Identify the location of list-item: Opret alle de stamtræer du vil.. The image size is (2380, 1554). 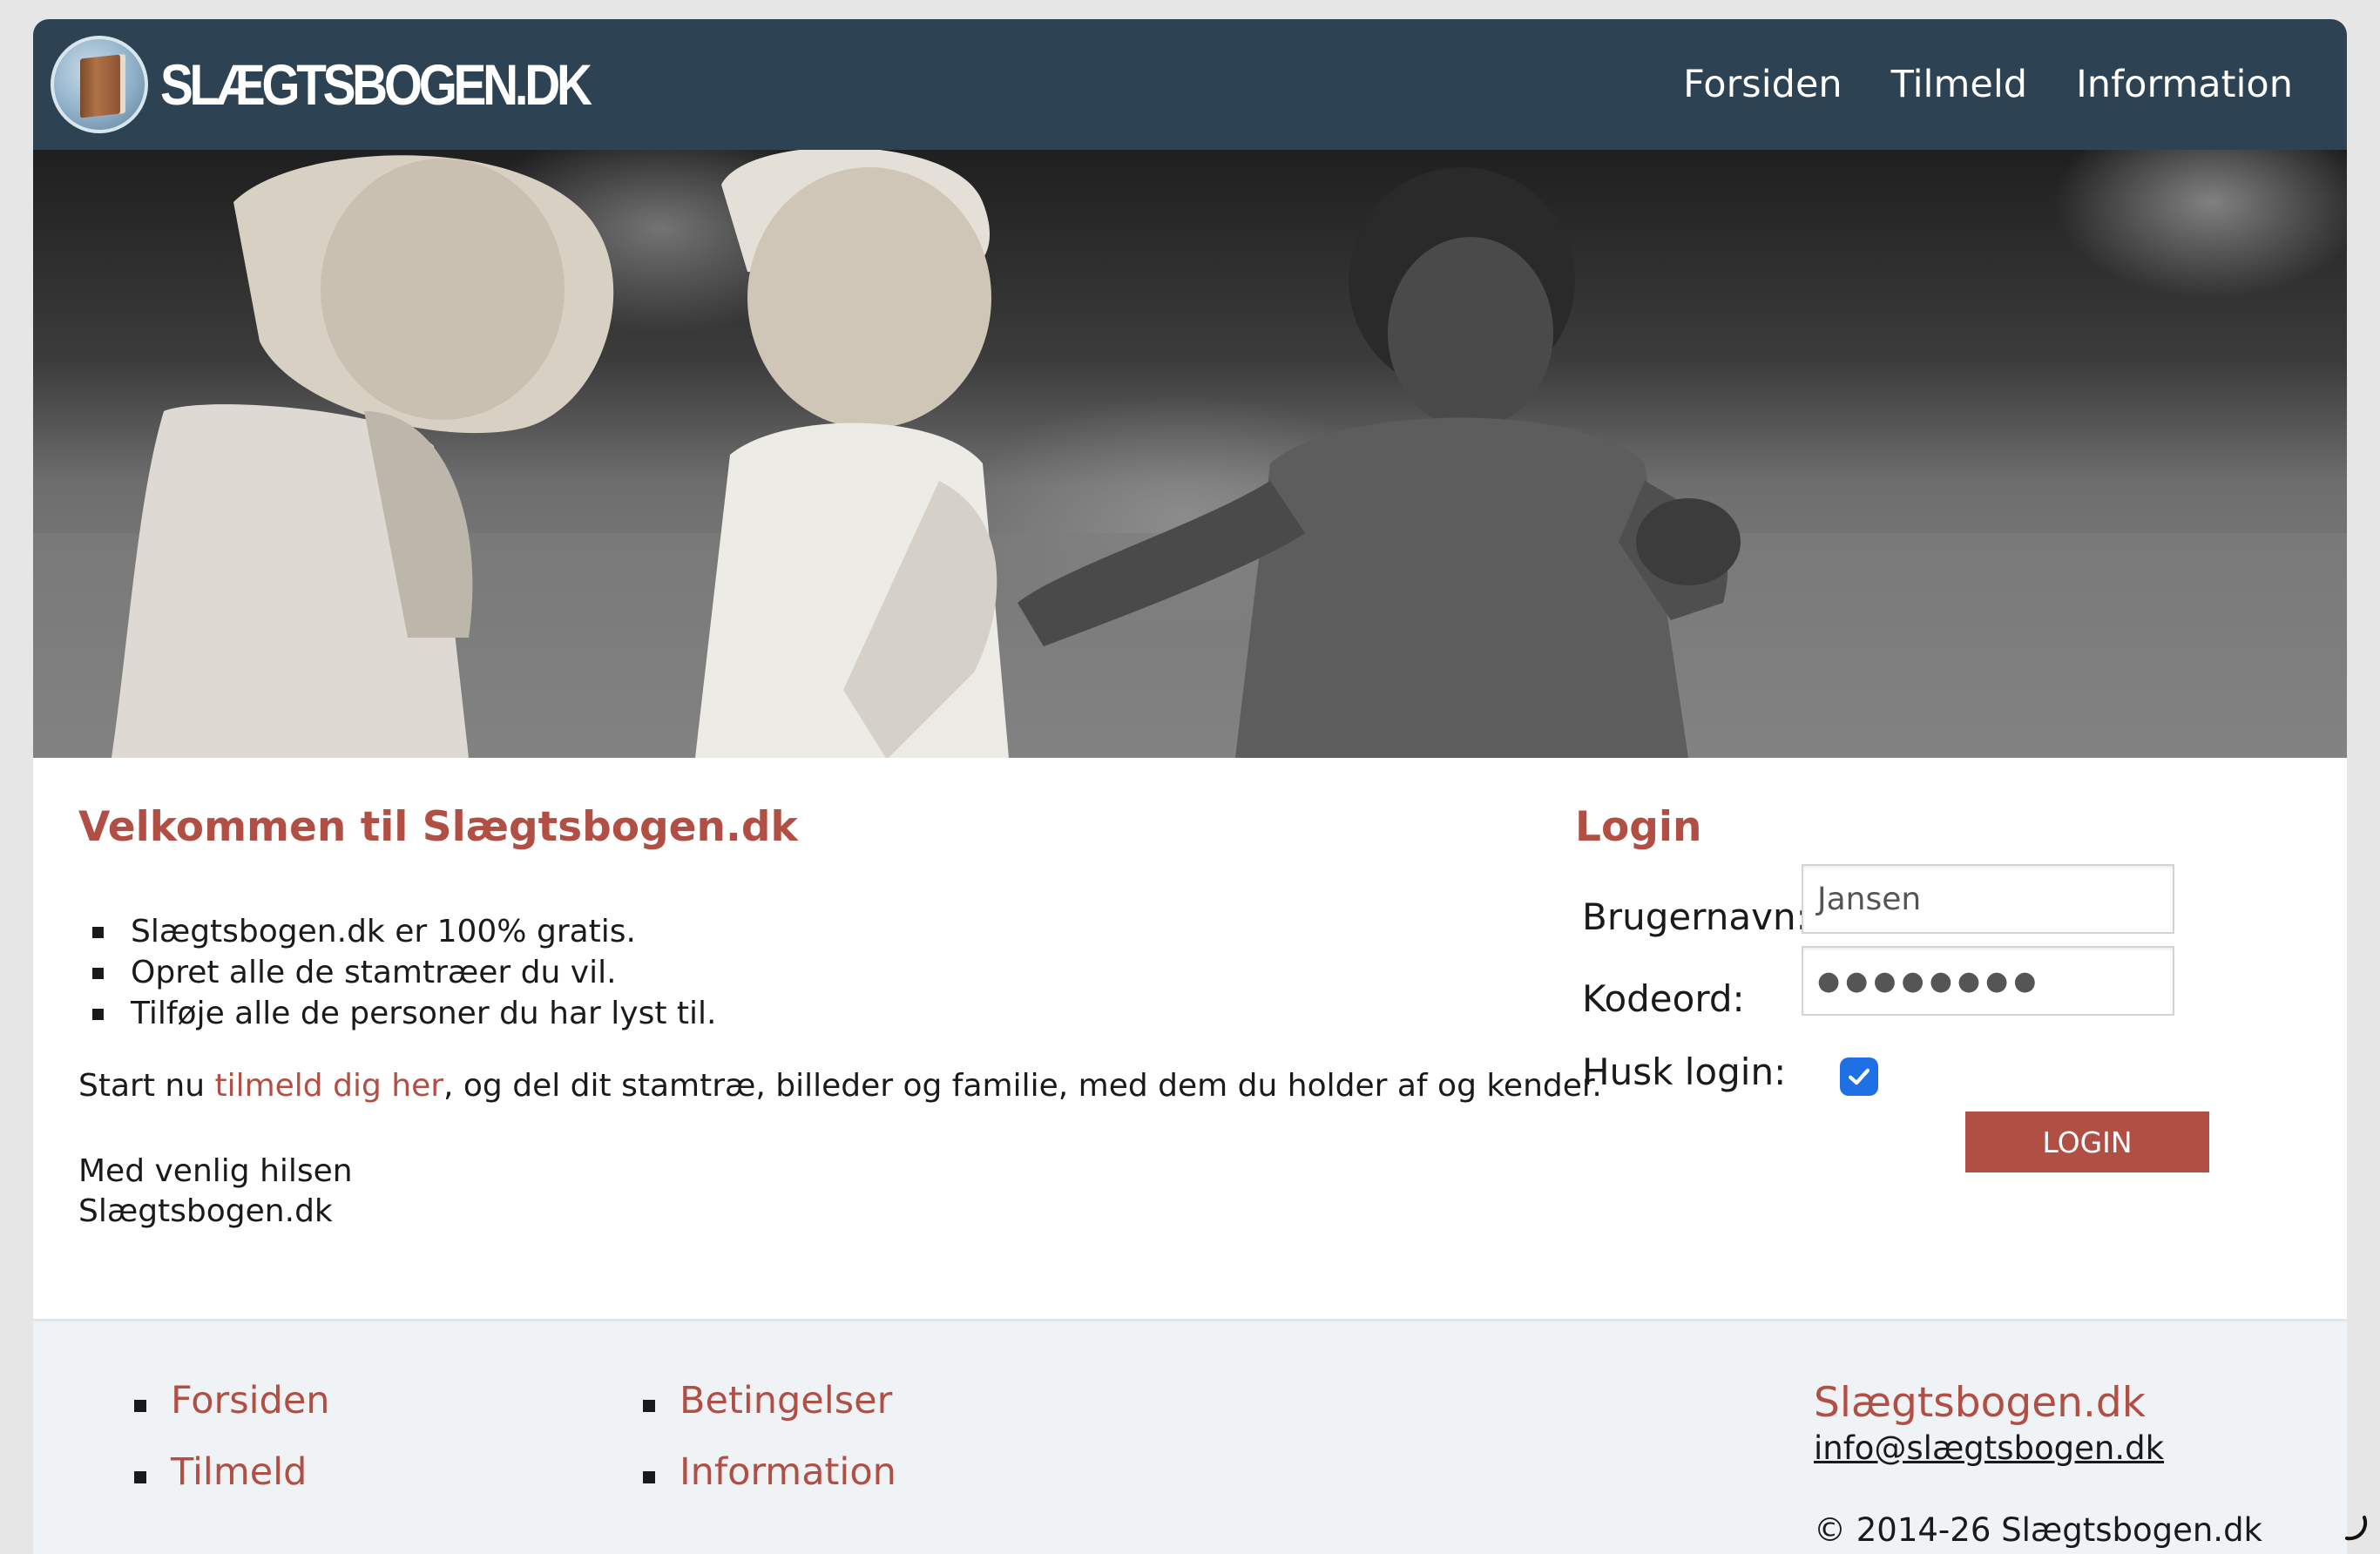
(404, 972).